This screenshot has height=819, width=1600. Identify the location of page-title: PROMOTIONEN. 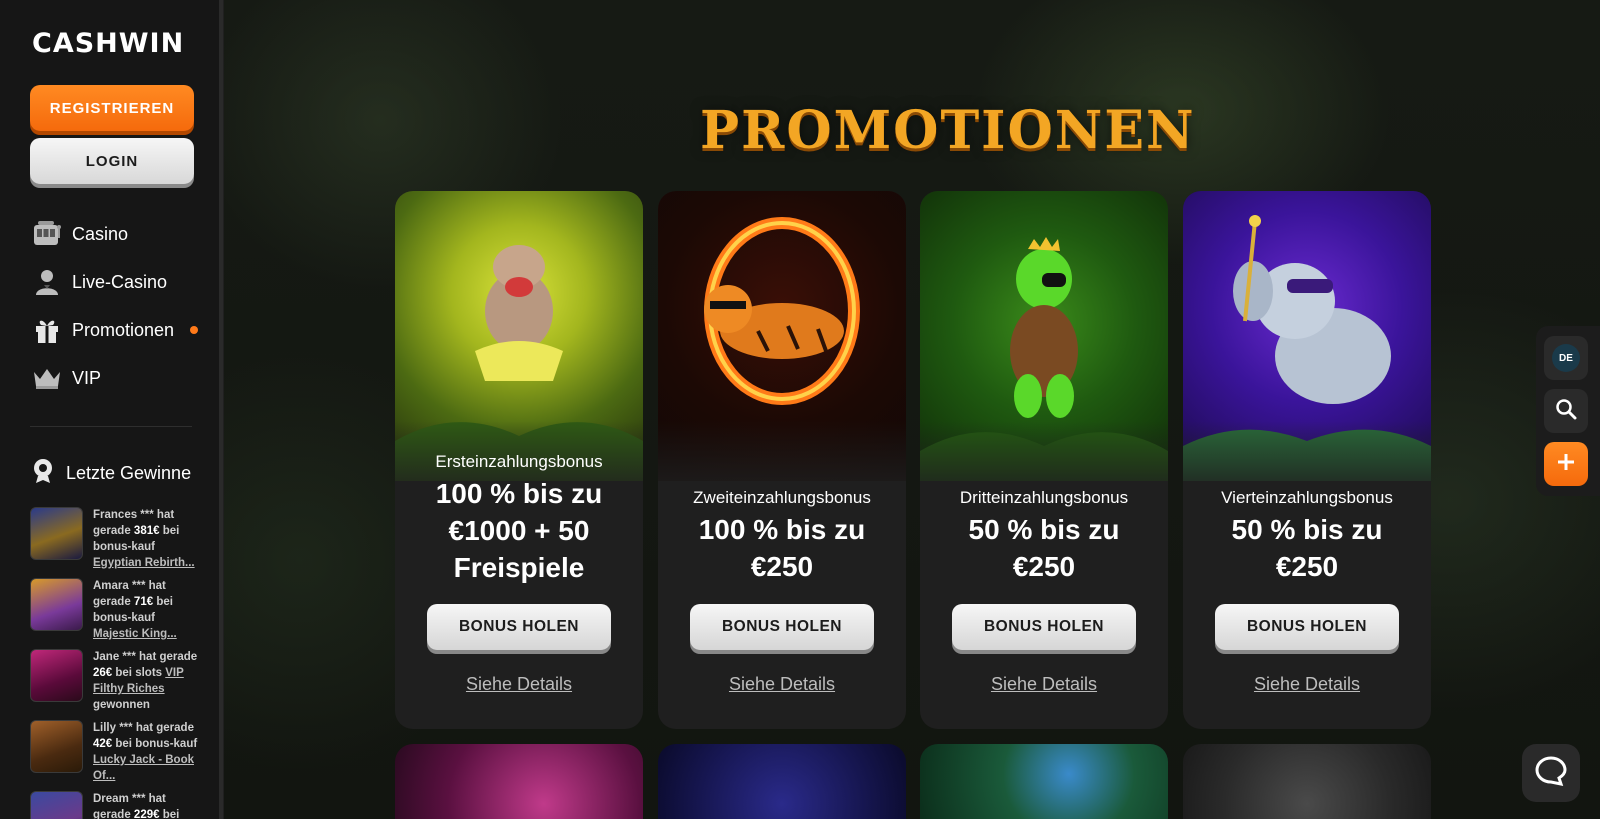
(948, 130).